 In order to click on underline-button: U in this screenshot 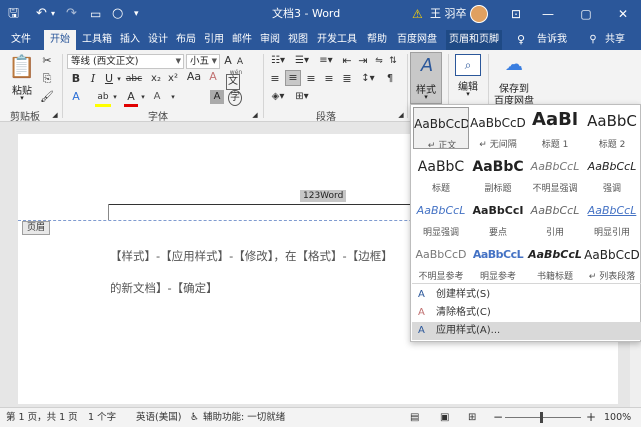, I will do `click(109, 79)`.